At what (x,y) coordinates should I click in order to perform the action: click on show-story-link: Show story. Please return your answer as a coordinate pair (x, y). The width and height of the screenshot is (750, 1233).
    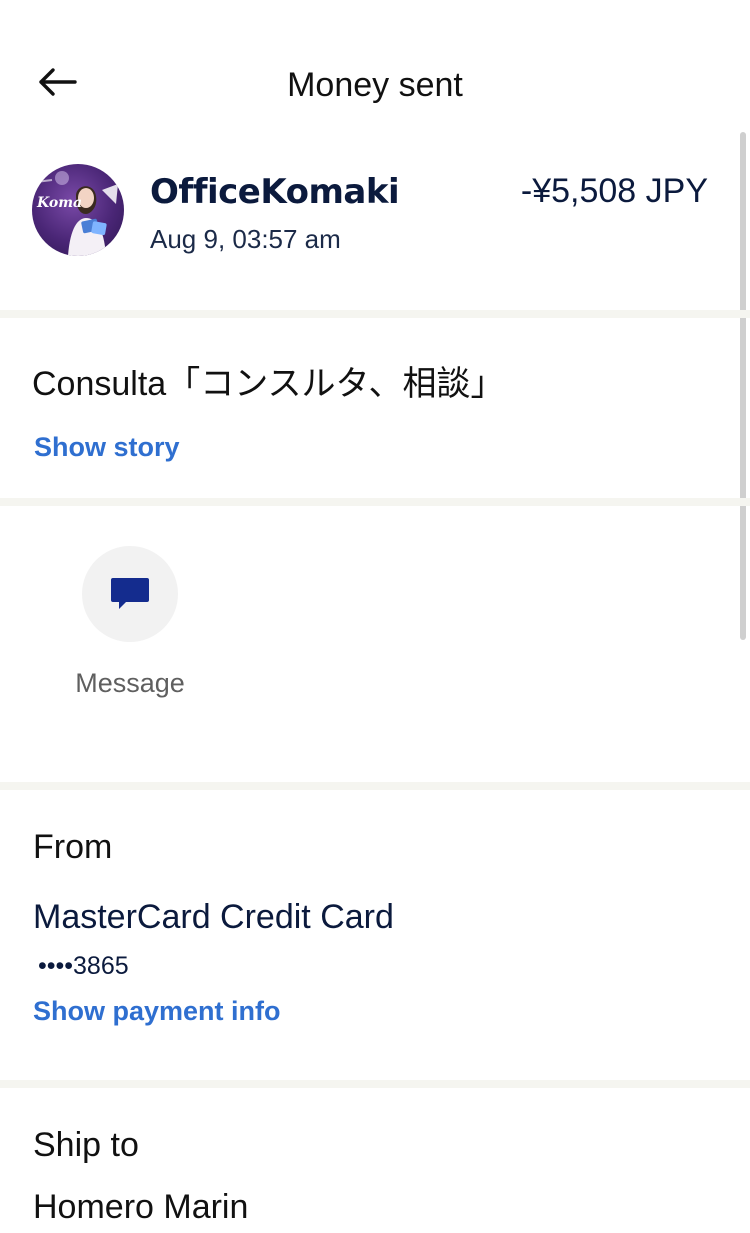
    Looking at the image, I should click on (107, 447).